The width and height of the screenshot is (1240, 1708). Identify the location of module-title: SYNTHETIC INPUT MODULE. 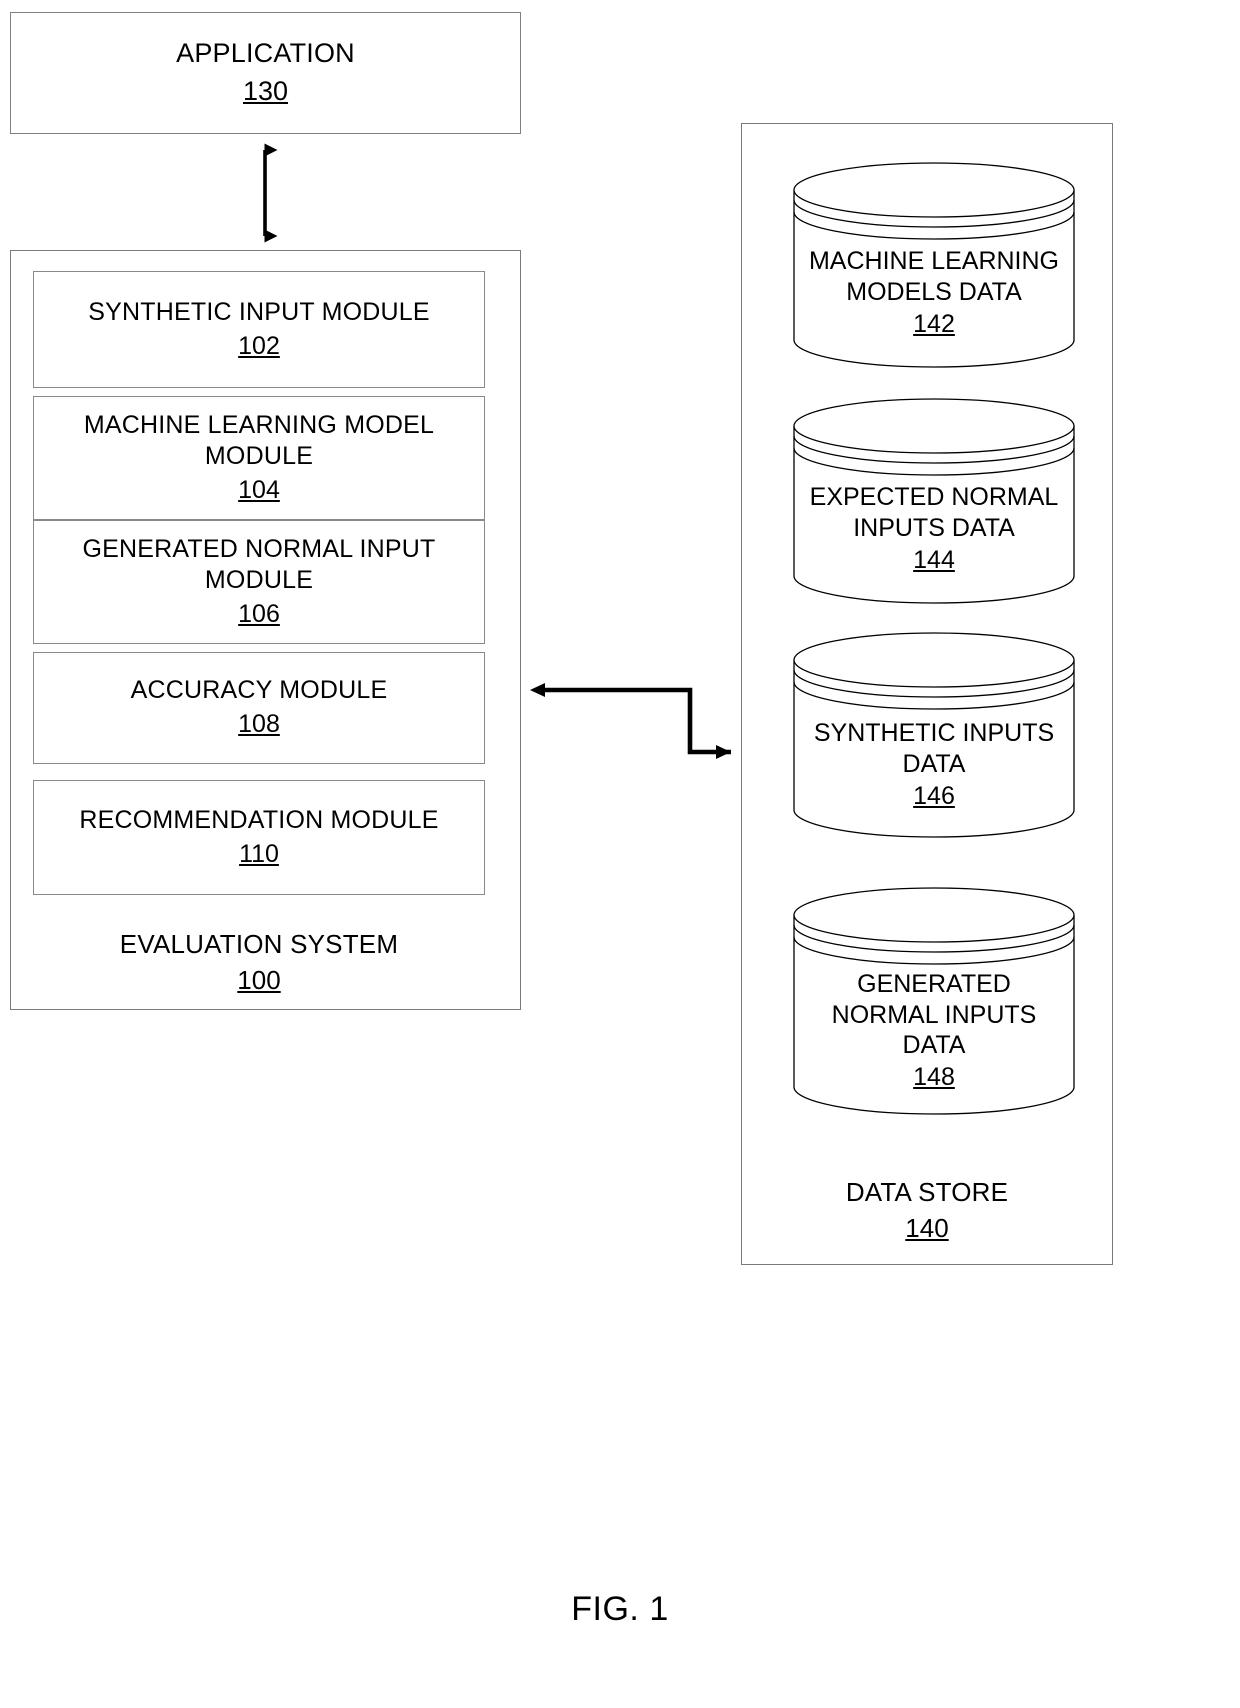
(259, 311).